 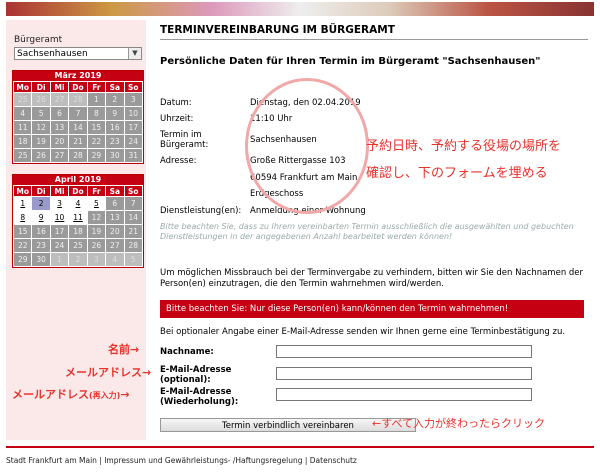 What do you see at coordinates (300, 9) in the screenshot?
I see `header-banner-image` at bounding box center [300, 9].